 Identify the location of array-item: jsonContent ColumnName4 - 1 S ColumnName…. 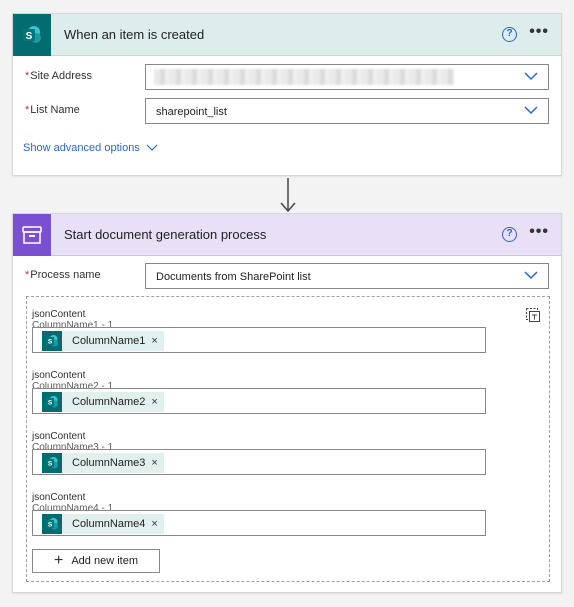
(288, 522).